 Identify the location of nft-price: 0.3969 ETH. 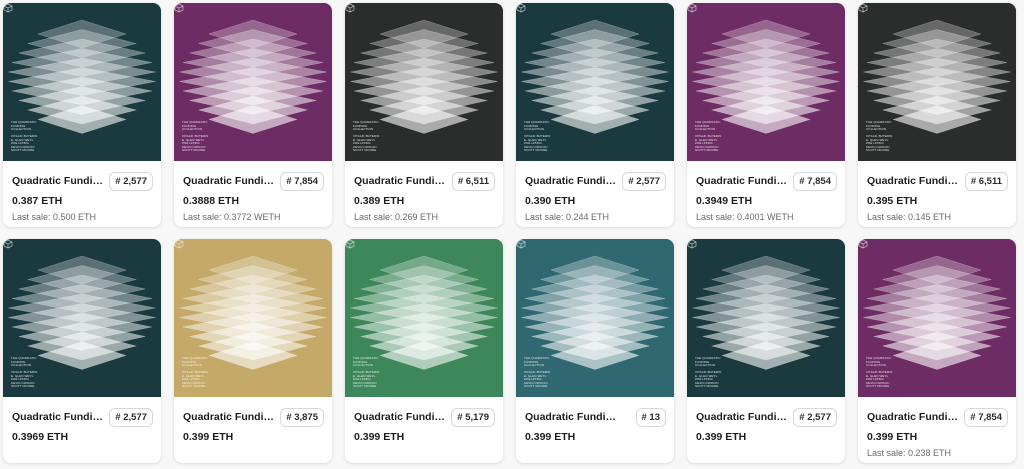
(40, 437).